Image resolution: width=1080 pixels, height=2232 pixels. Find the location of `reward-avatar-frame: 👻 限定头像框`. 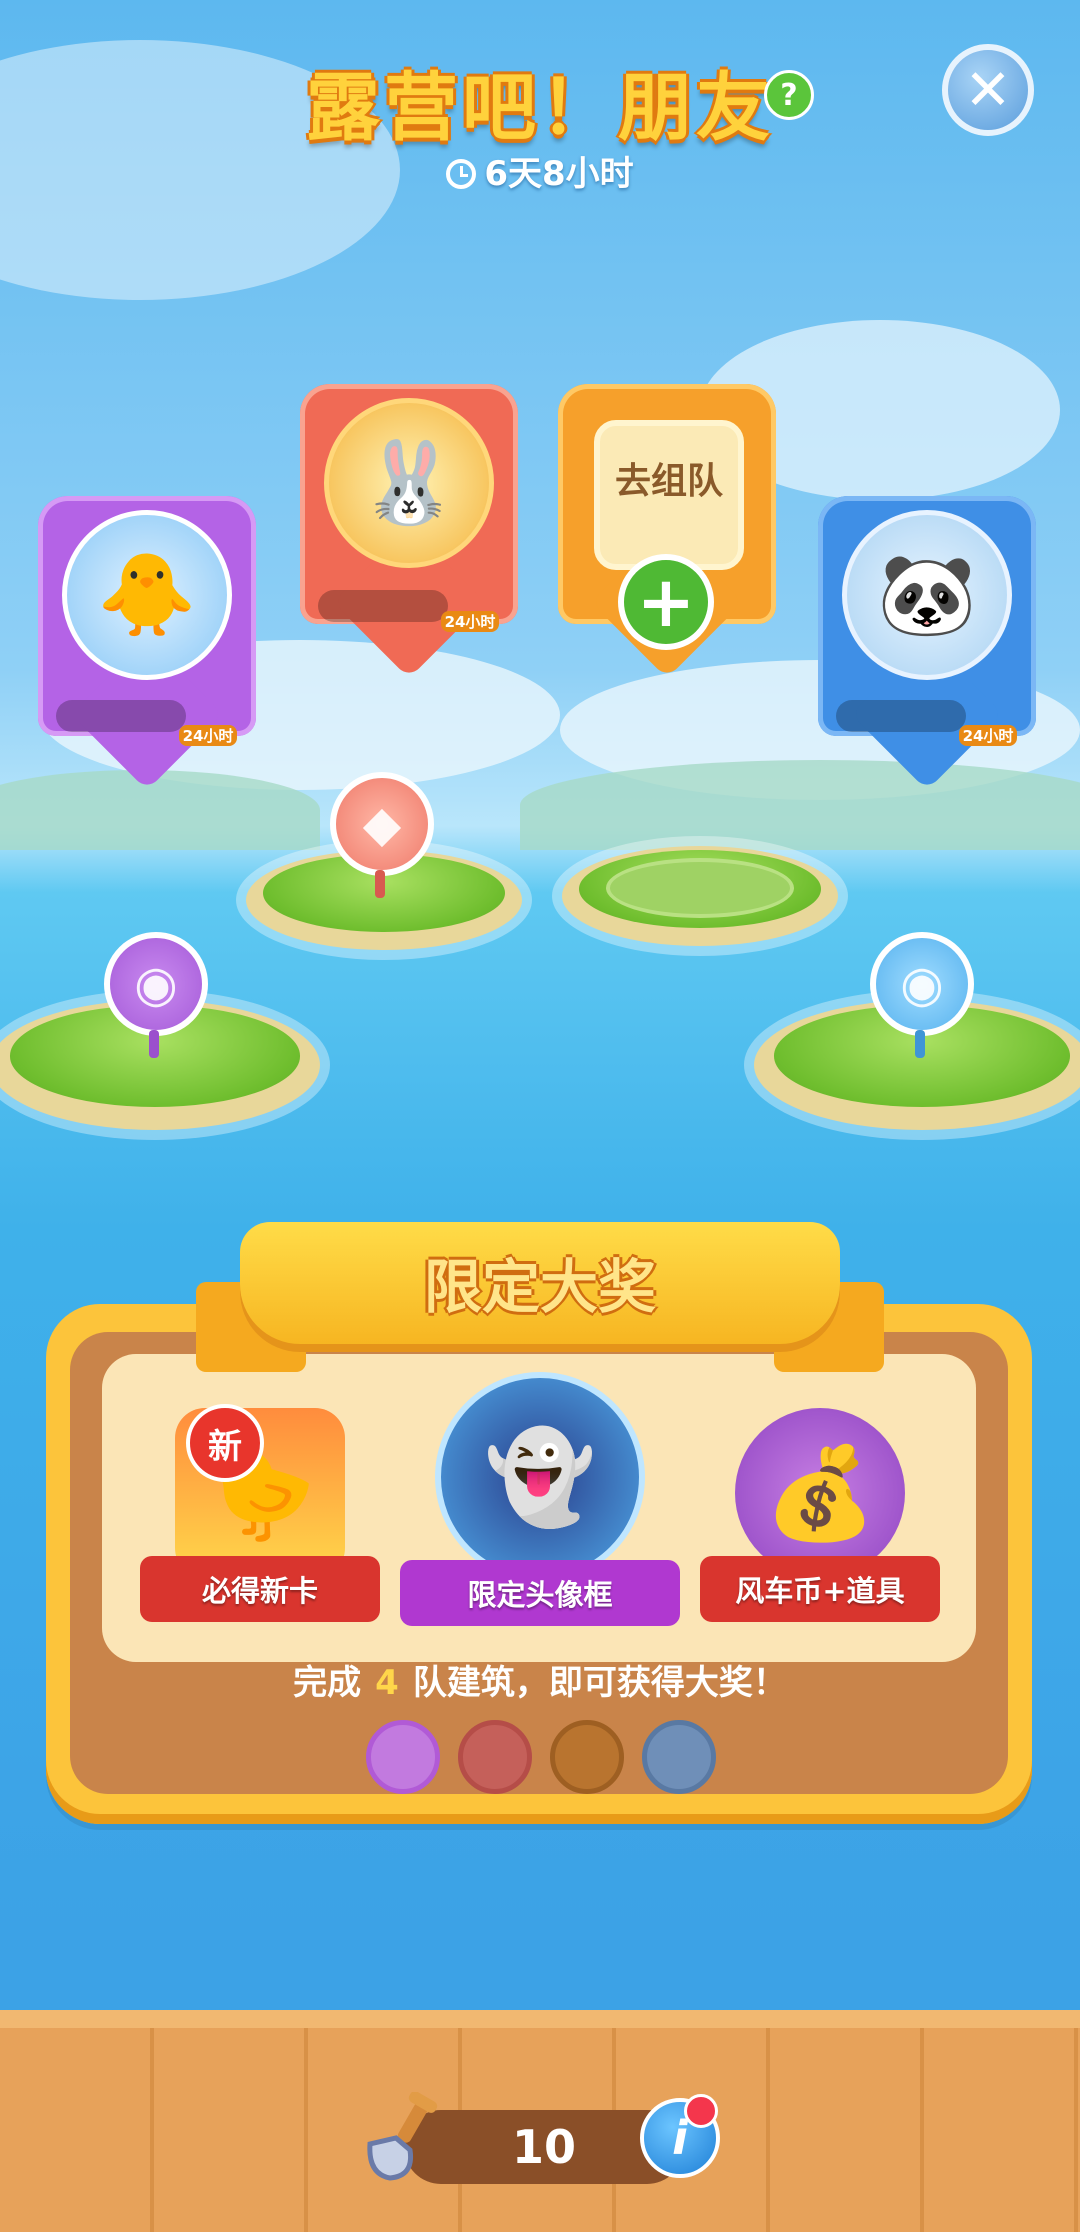

reward-avatar-frame: 👻 限定头像框 is located at coordinates (540, 1499).